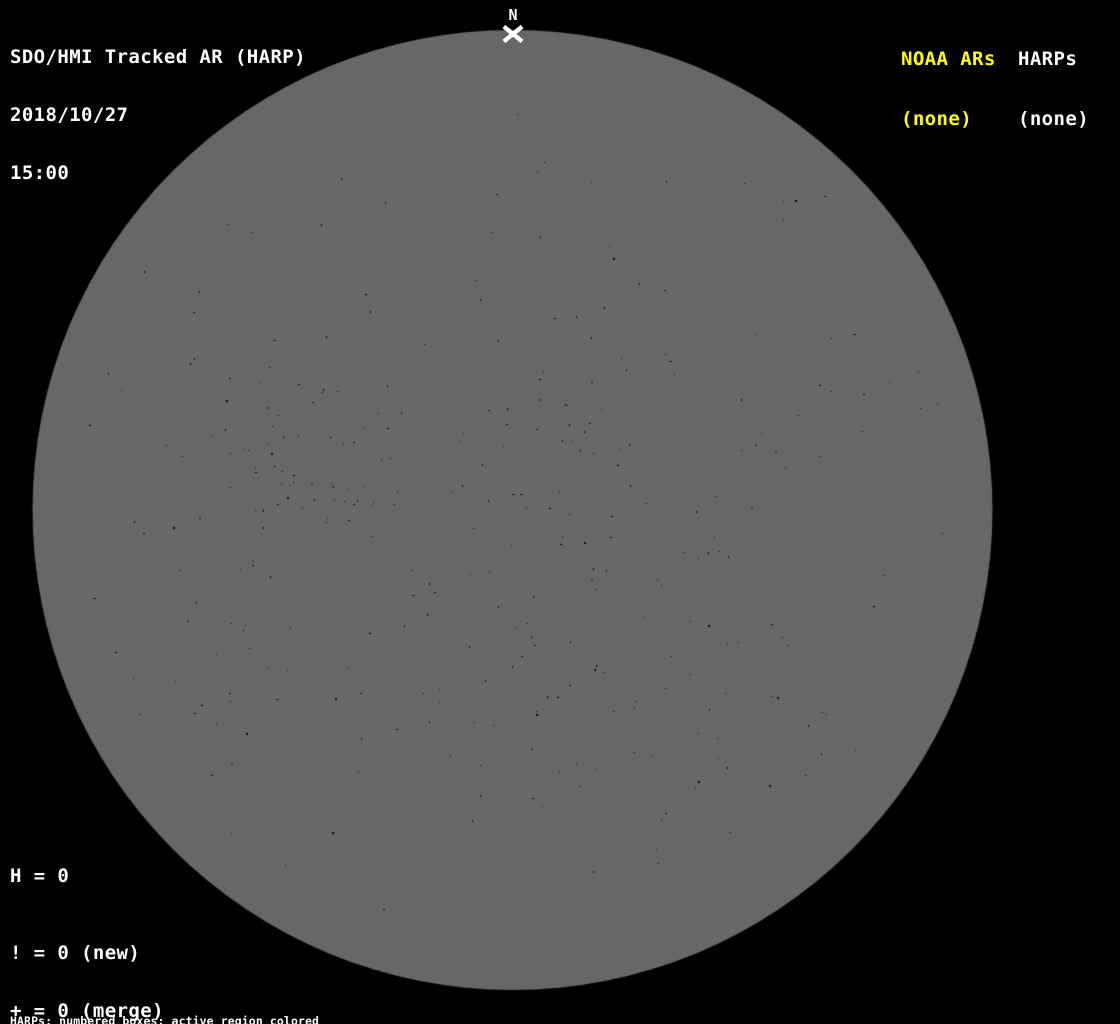  I want to click on noaa-ars-block: NOAA ARs (none), so click(948, 89).